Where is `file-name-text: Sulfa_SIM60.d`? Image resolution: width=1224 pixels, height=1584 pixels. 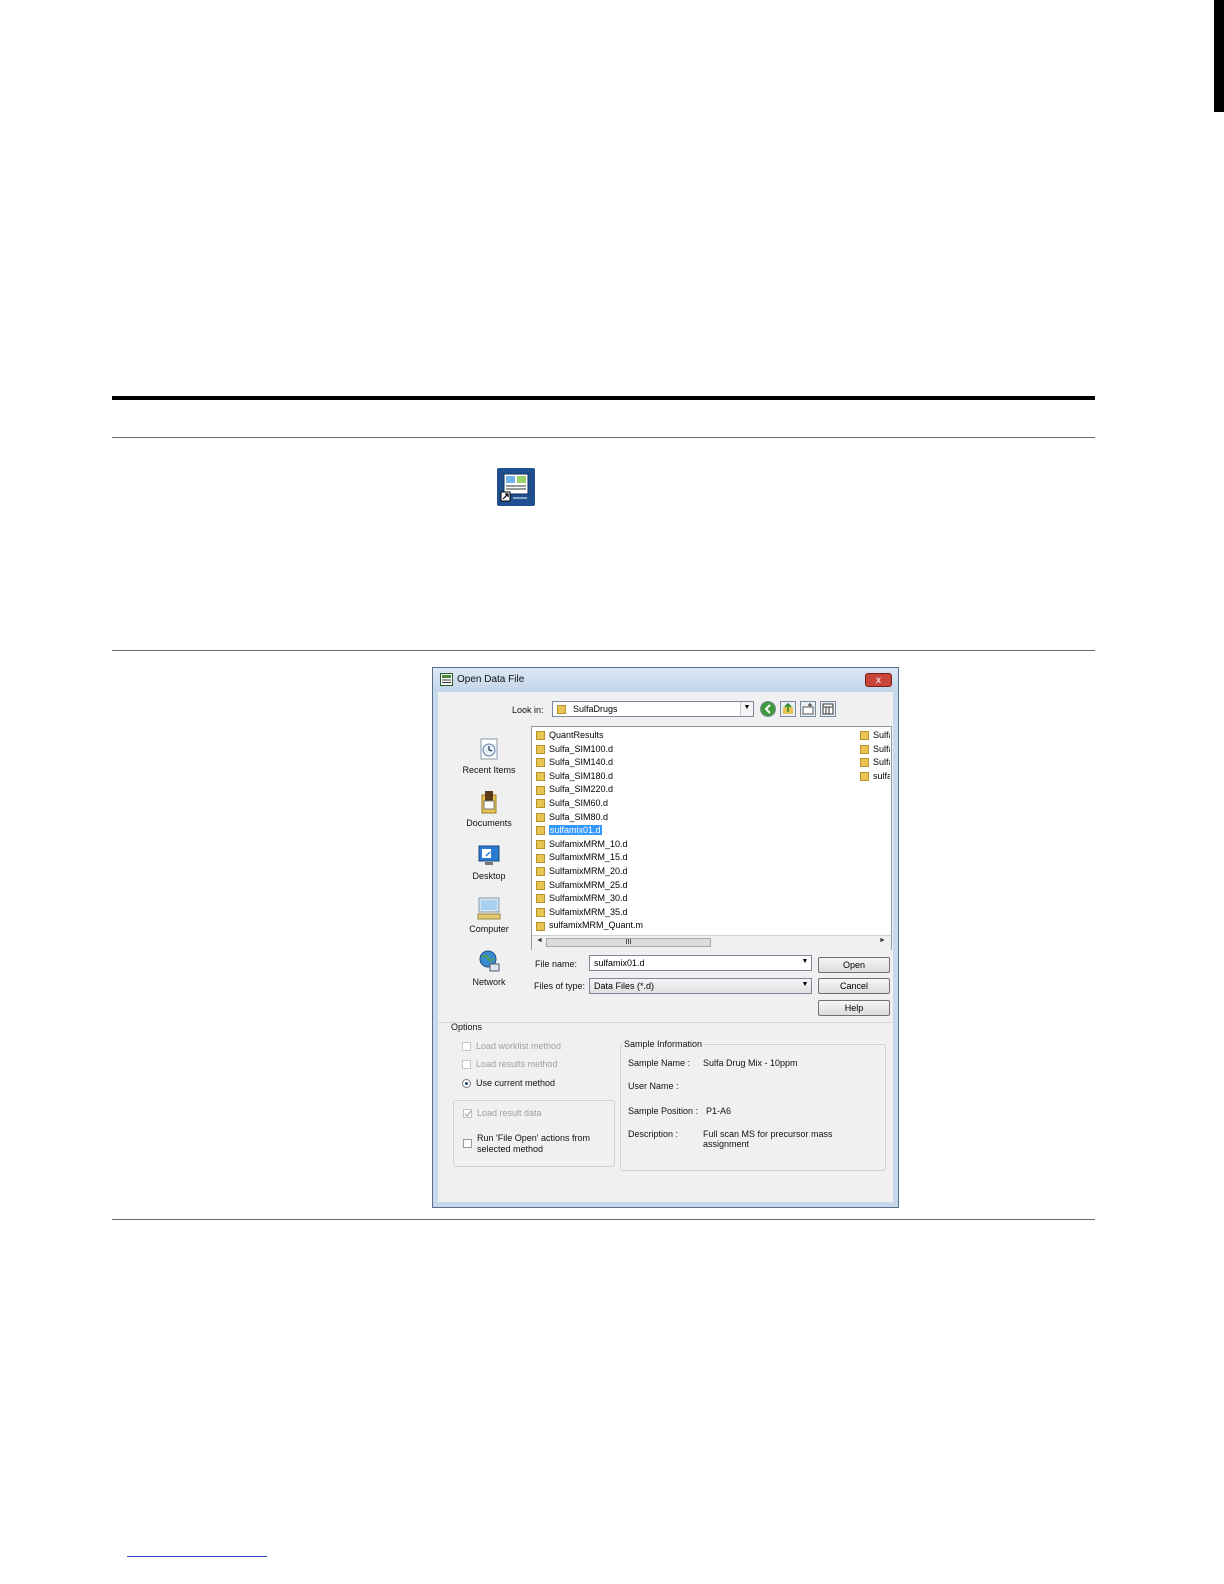 file-name-text: Sulfa_SIM60.d is located at coordinates (579, 803).